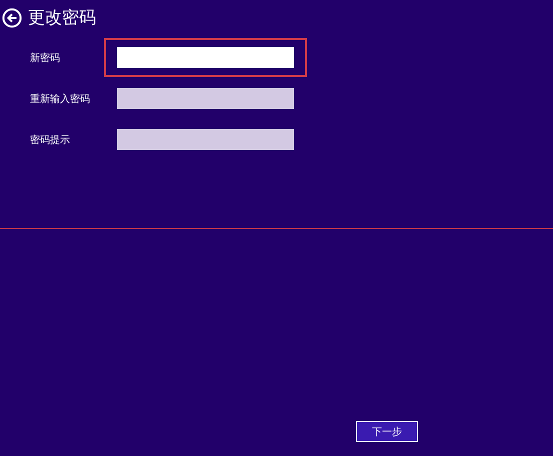 This screenshot has width=553, height=456. What do you see at coordinates (62, 18) in the screenshot?
I see `page-title: 更改密码` at bounding box center [62, 18].